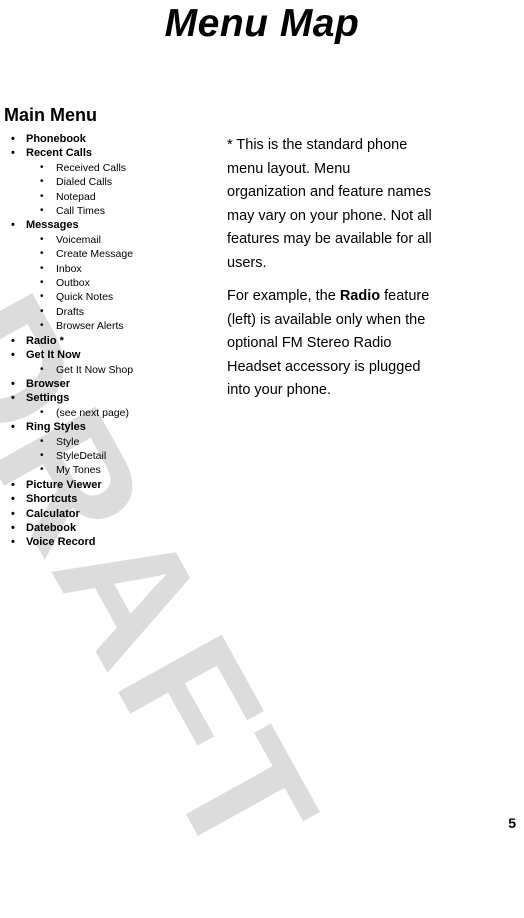  What do you see at coordinates (76, 196) in the screenshot?
I see `menu-item-label: Notepad` at bounding box center [76, 196].